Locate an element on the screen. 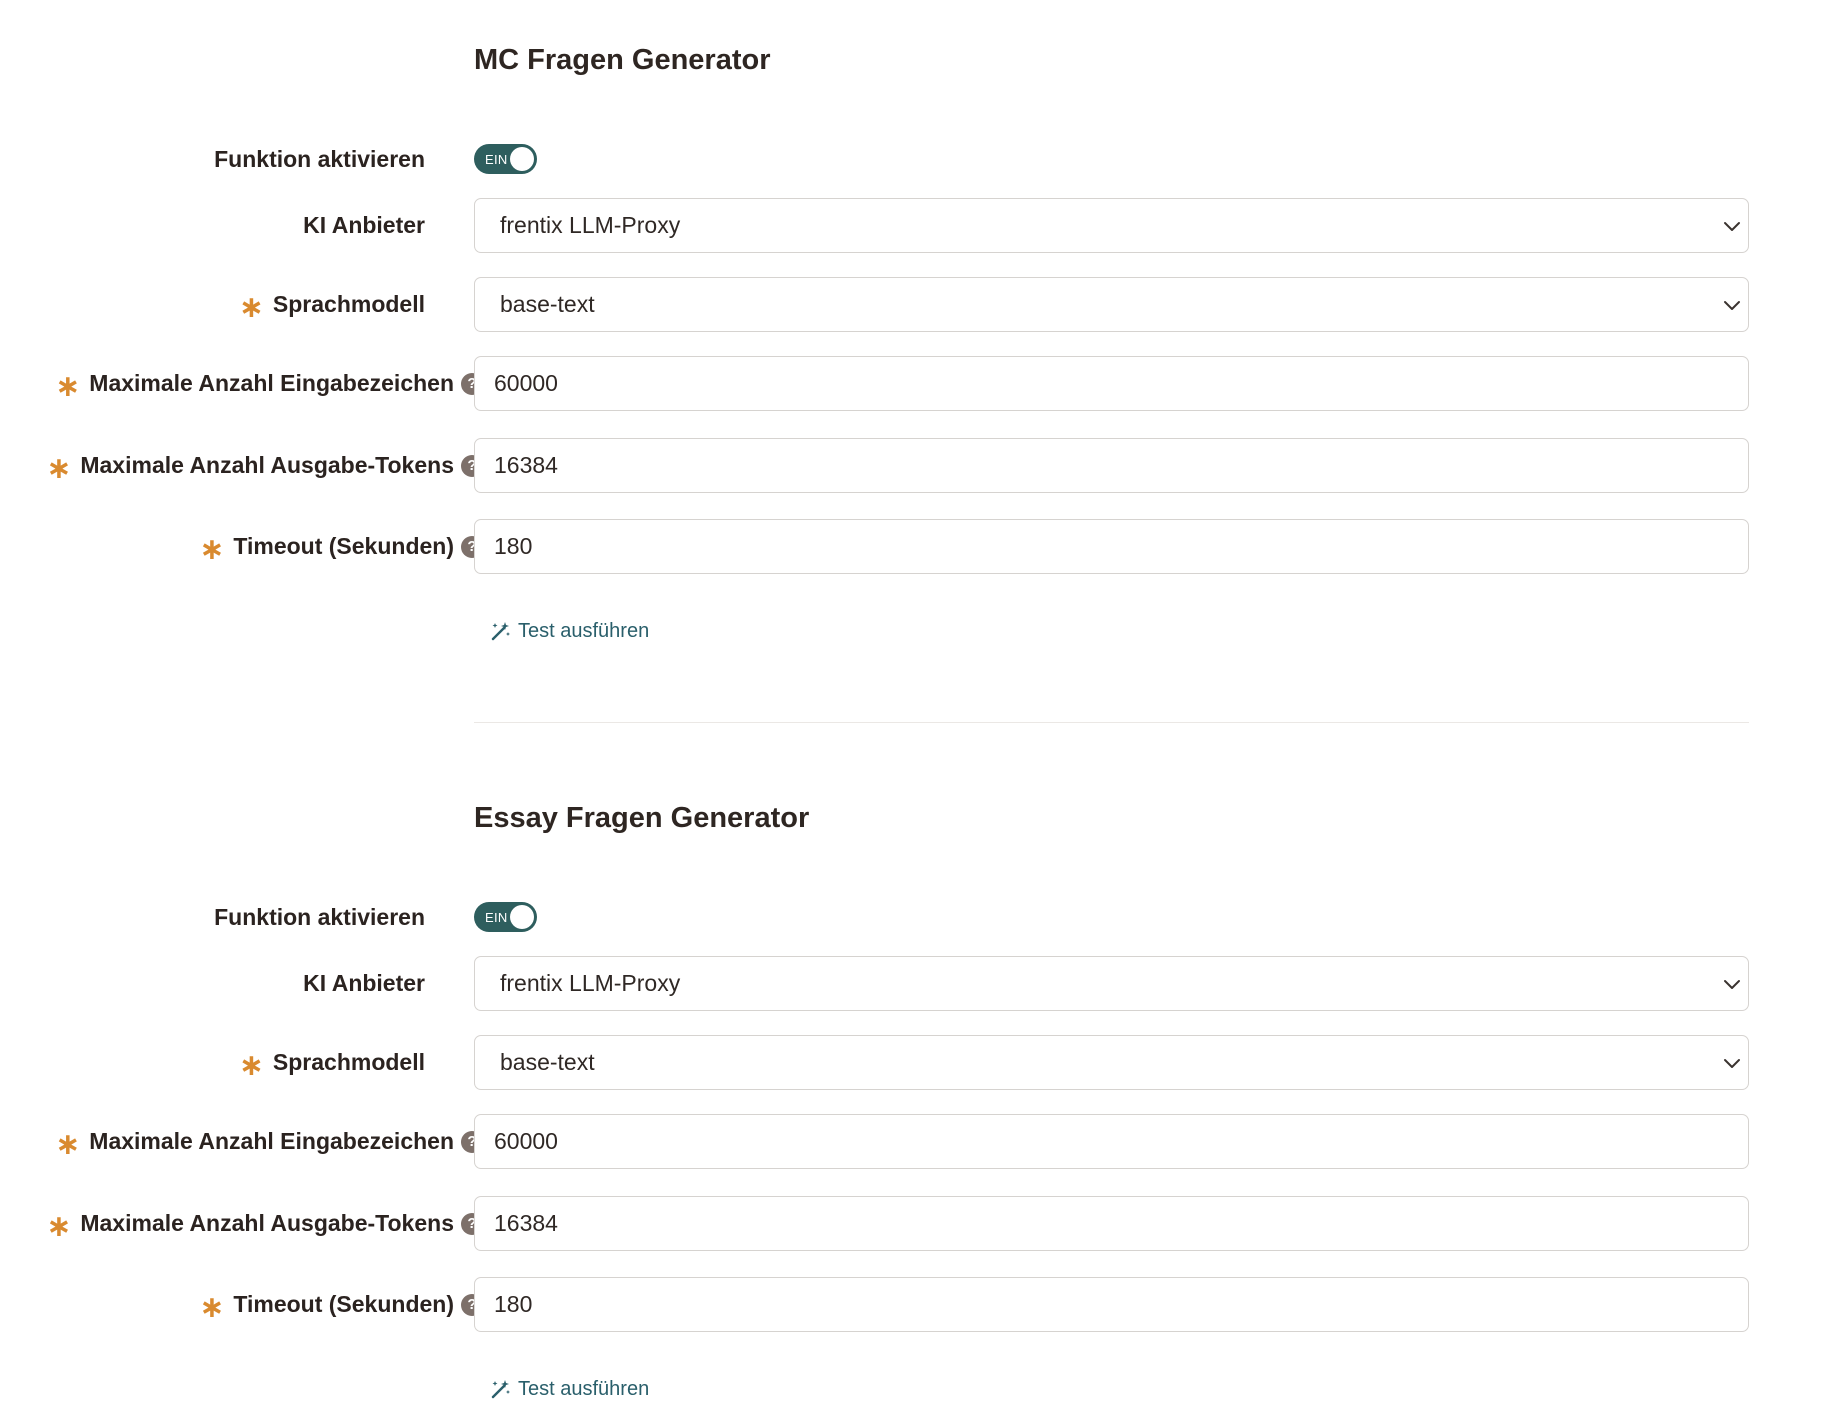 Image resolution: width=1844 pixels, height=1428 pixels. section-title: Essay Fragen Generator is located at coordinates (642, 818).